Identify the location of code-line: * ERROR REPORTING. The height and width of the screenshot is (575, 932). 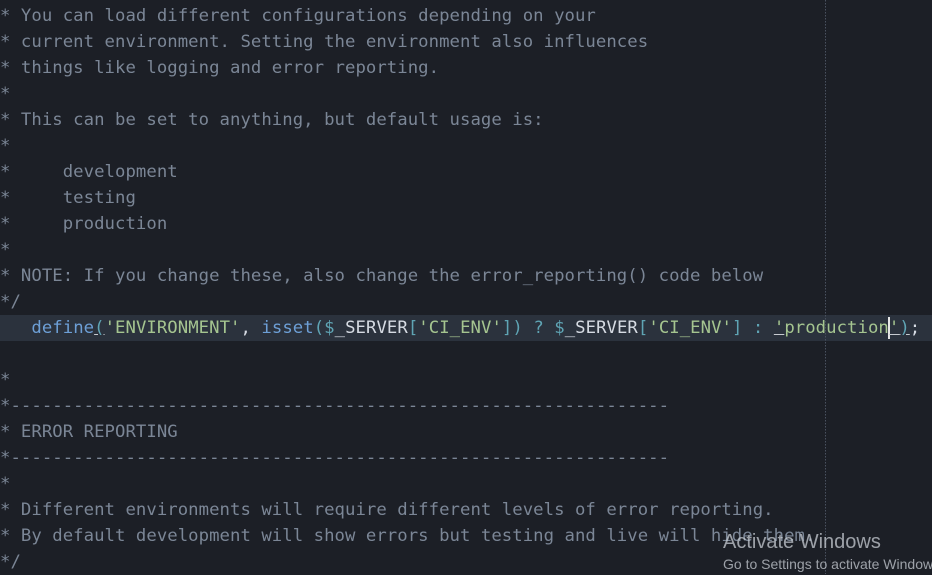
(89, 432).